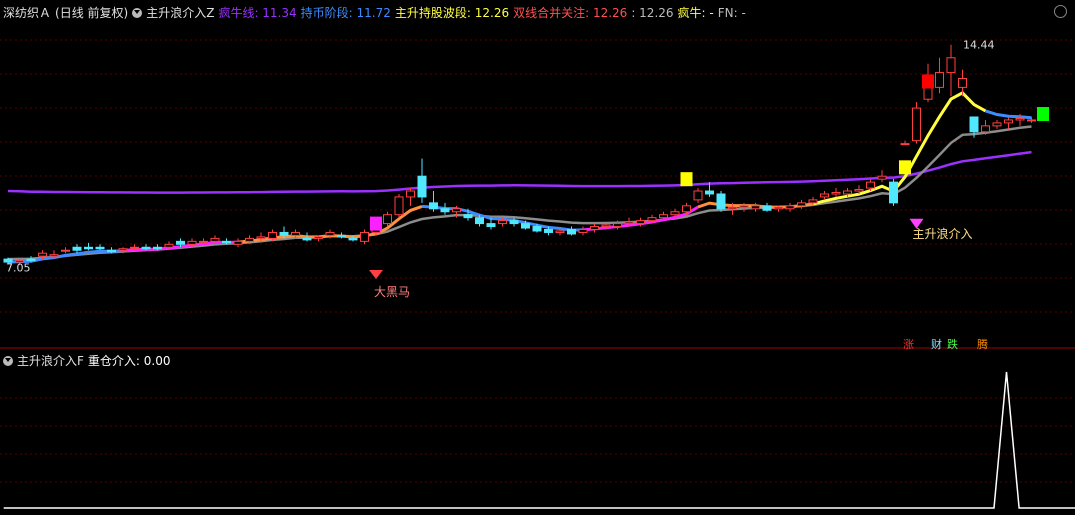  What do you see at coordinates (952, 344) in the screenshot?
I see `signal-badge: 跌` at bounding box center [952, 344].